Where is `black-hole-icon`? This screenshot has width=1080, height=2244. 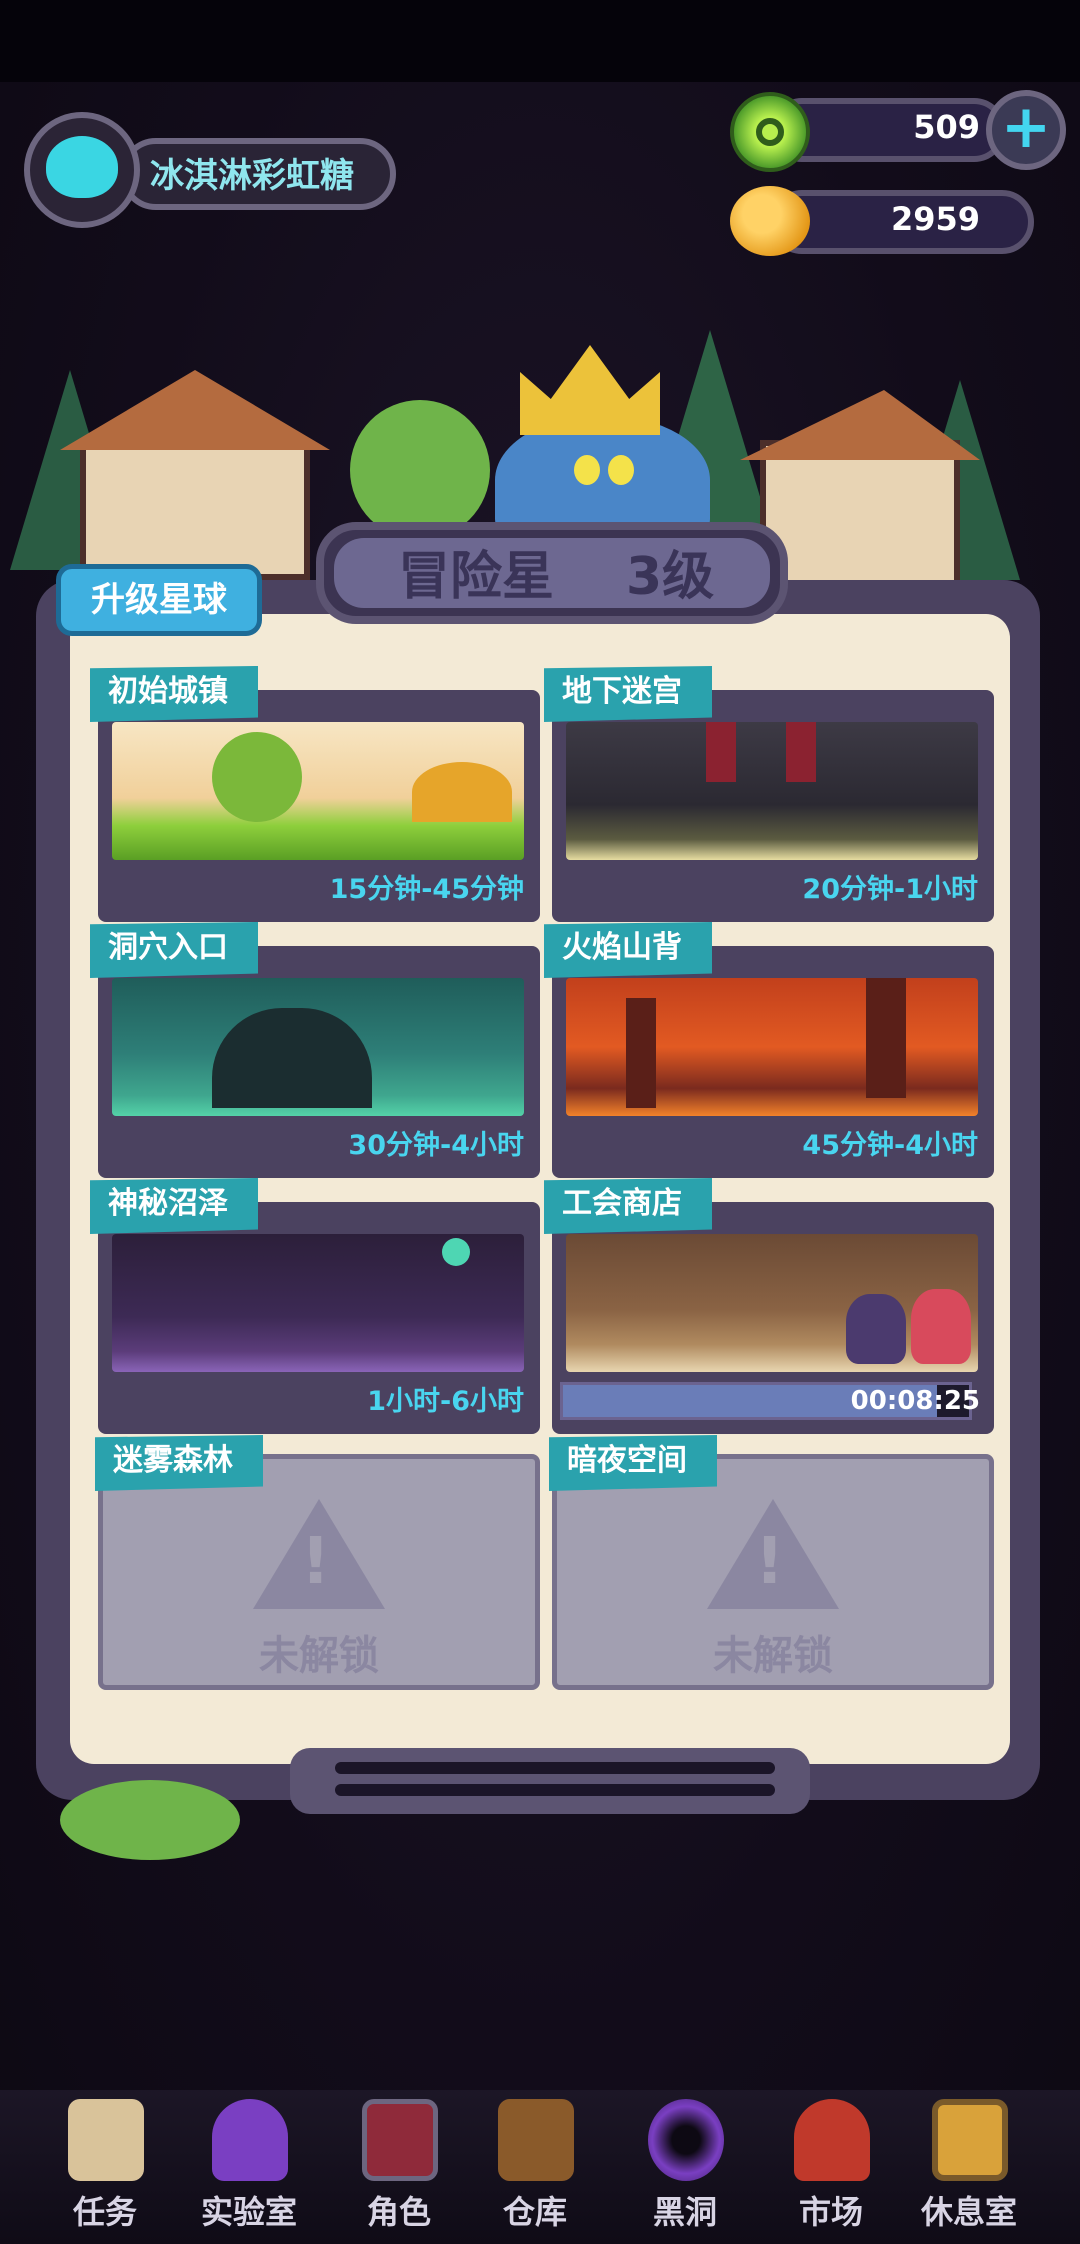 black-hole-icon is located at coordinates (686, 2140).